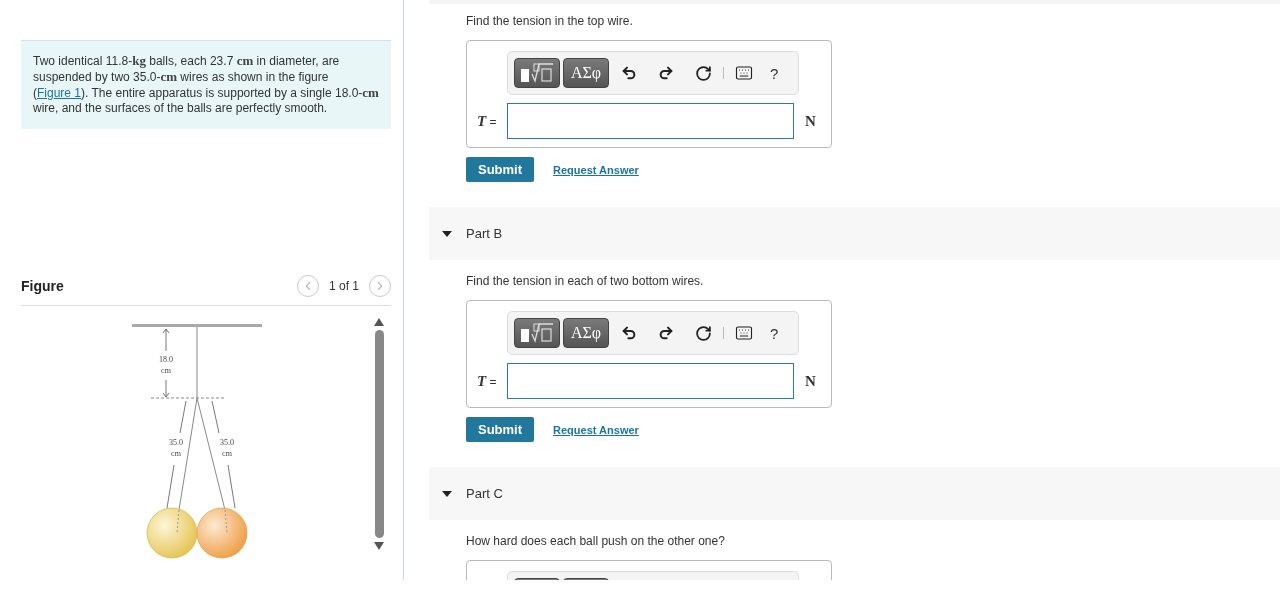 This screenshot has width=1280, height=595. Describe the element at coordinates (854, 233) in the screenshot. I see `part-header: Part B` at that location.